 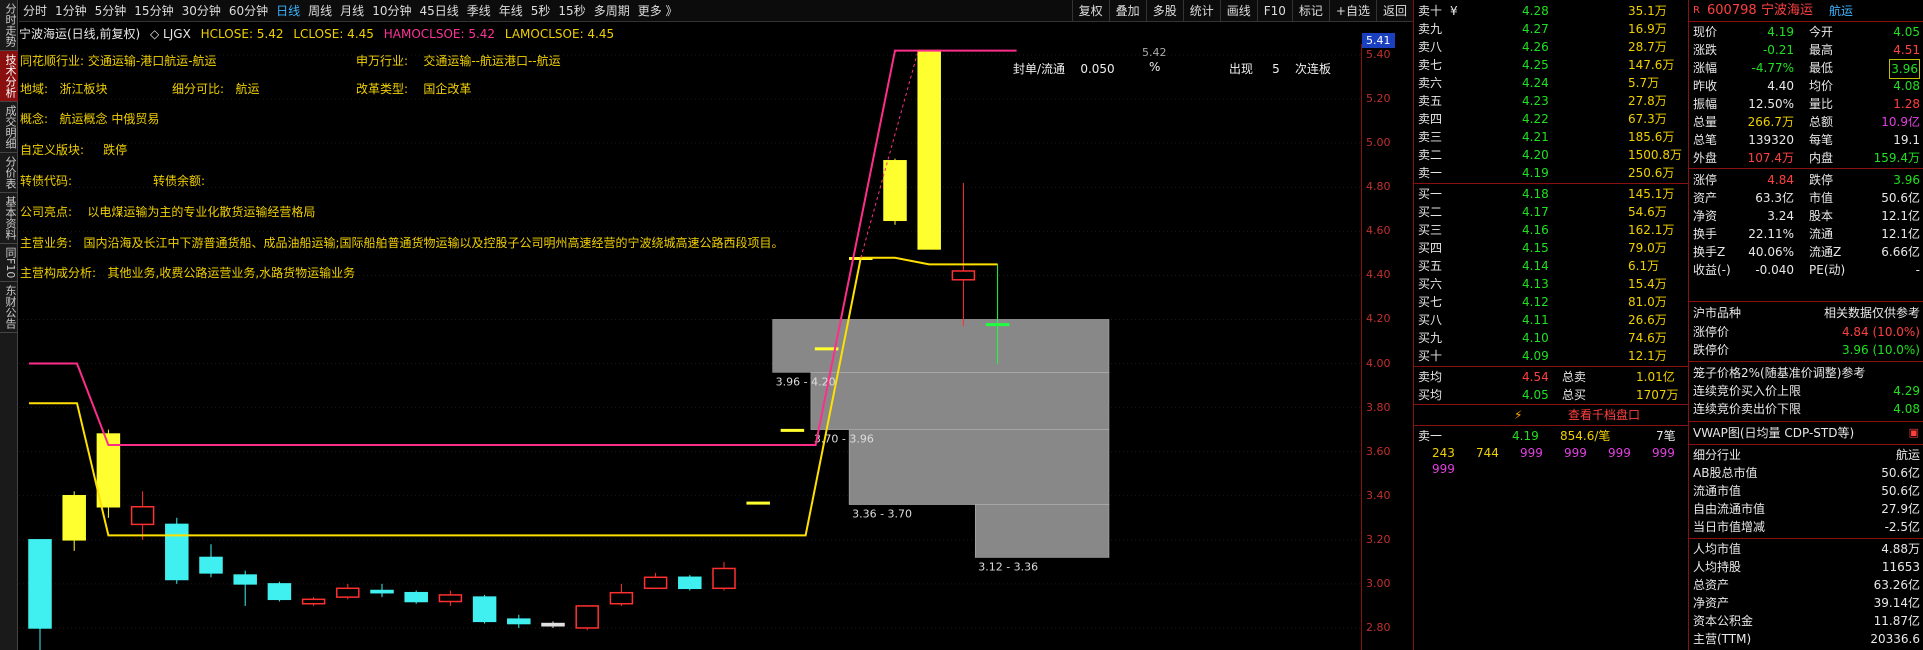 What do you see at coordinates (1535, 338) in the screenshot?
I see `bid-price: 4.10` at bounding box center [1535, 338].